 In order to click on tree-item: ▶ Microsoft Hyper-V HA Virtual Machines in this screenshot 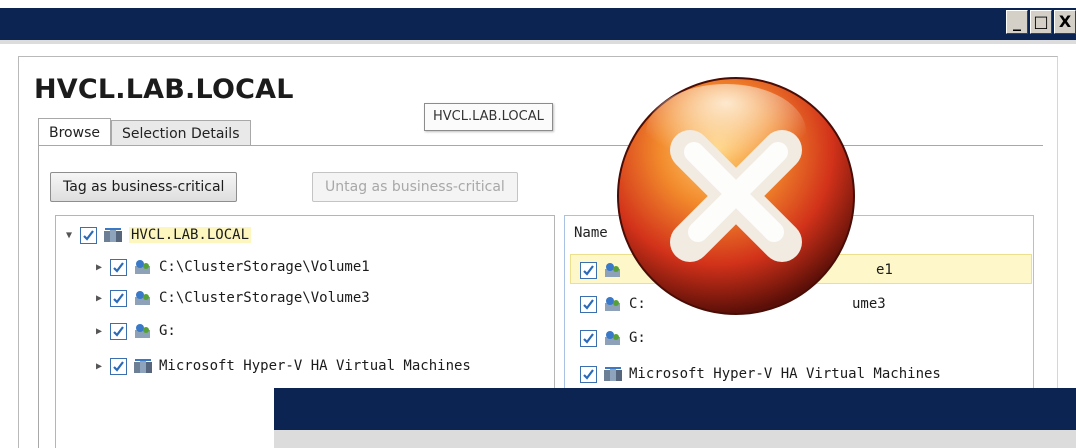, I will do `click(281, 366)`.